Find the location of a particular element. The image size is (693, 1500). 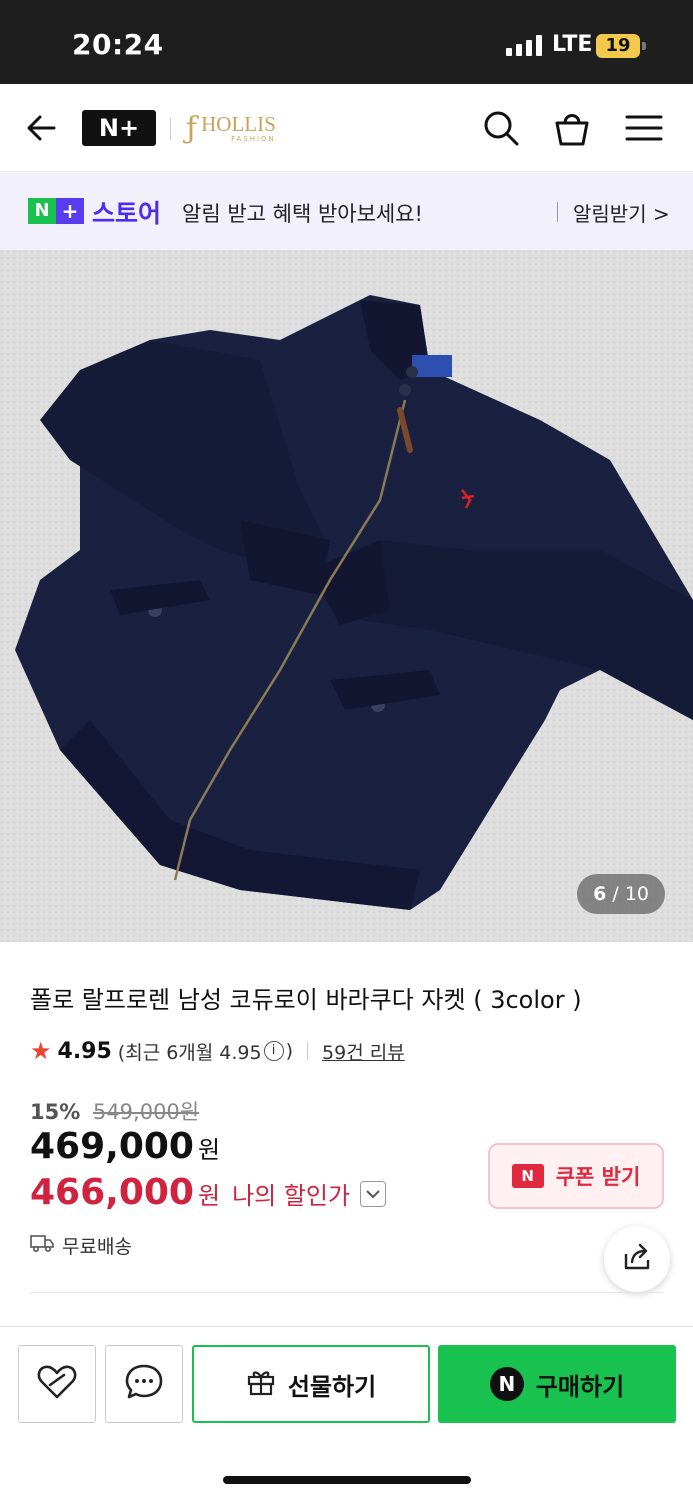

chat-bubble-icon is located at coordinates (144, 1384).